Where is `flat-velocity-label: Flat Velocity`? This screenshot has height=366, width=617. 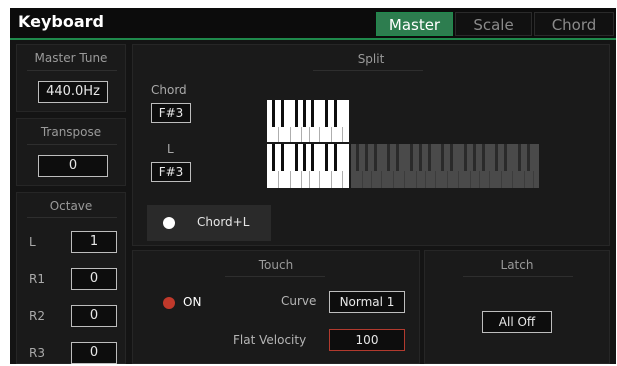
flat-velocity-label: Flat Velocity is located at coordinates (270, 340).